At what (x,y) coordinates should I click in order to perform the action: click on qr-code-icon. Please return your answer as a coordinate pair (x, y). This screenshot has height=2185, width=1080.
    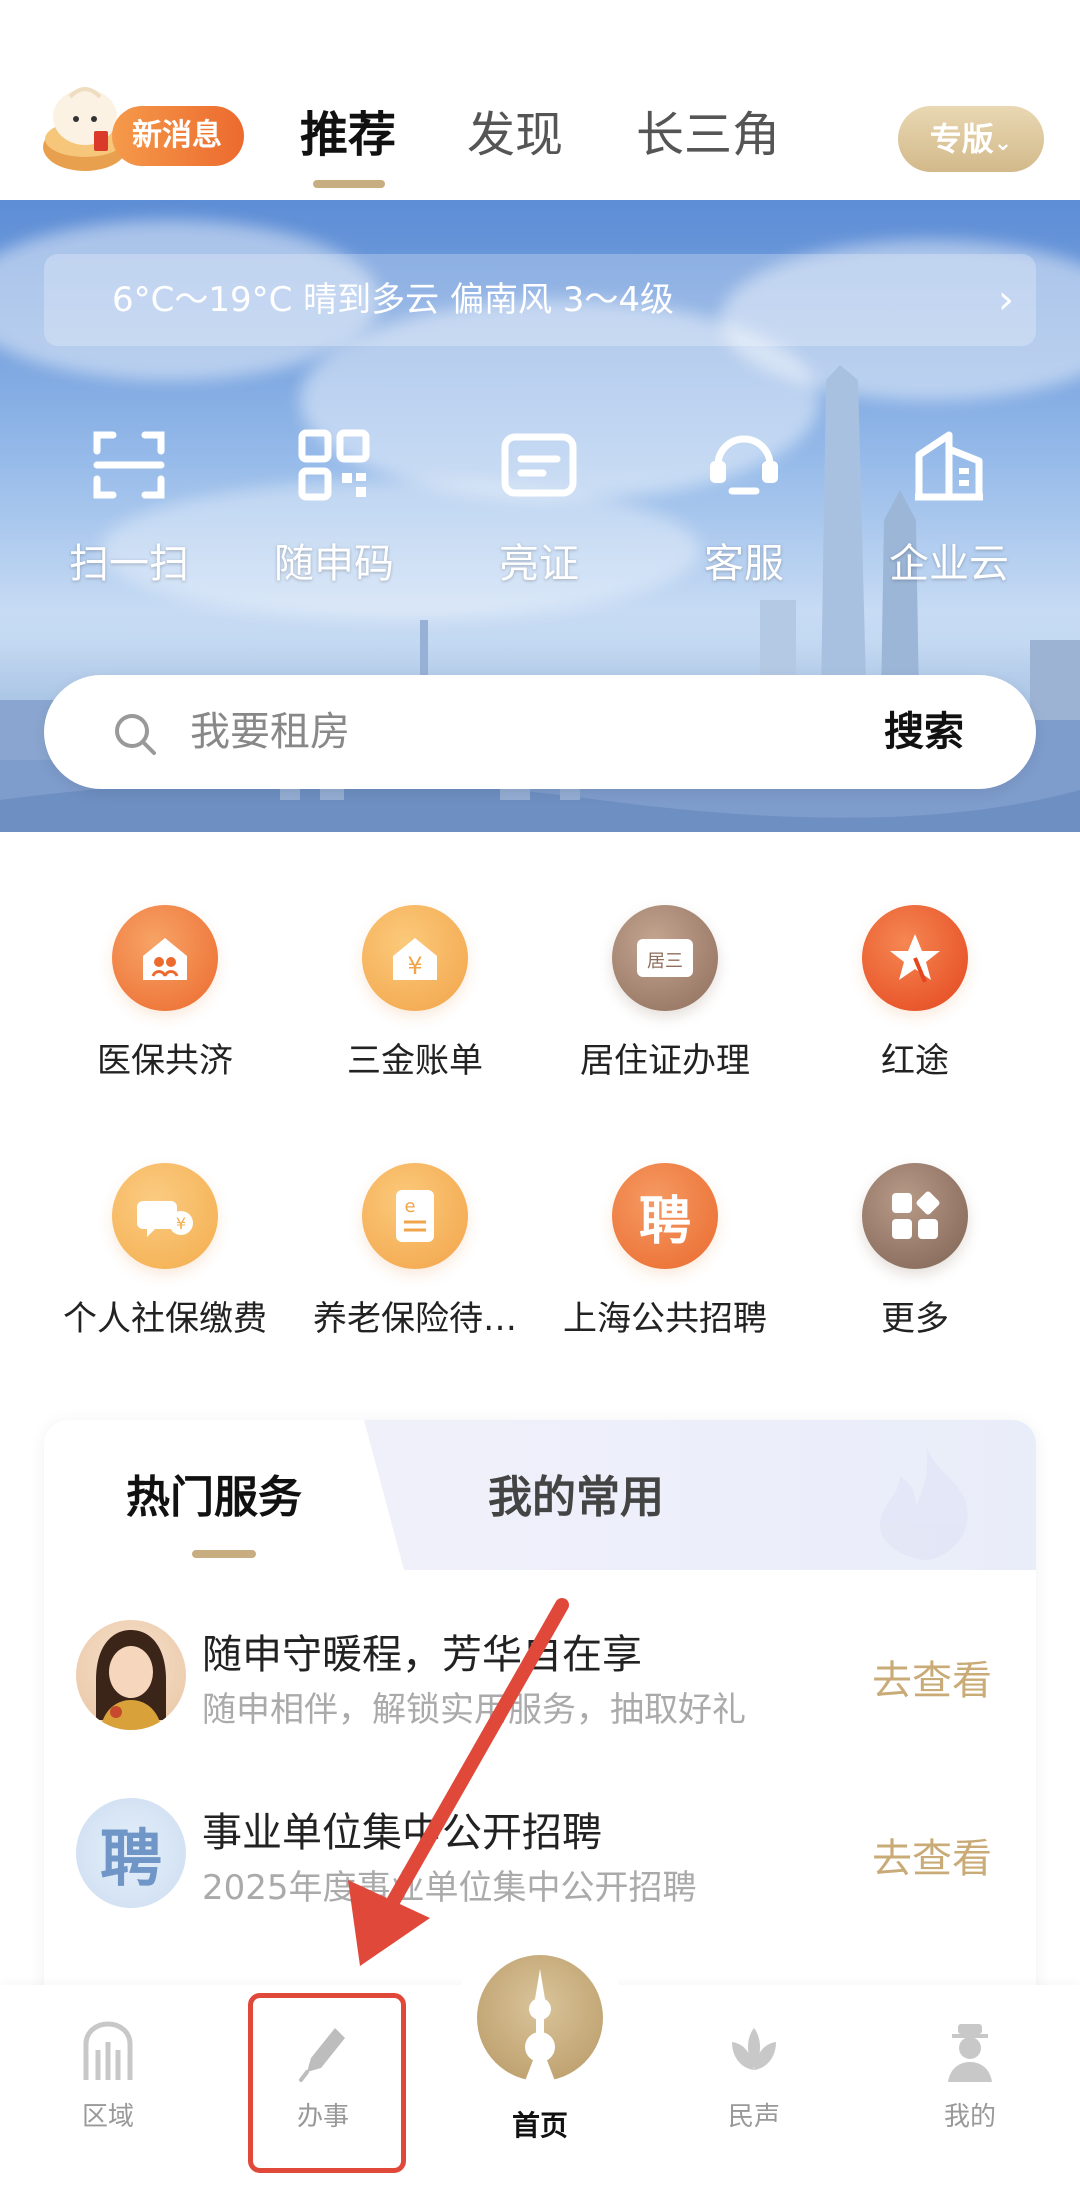
    Looking at the image, I should click on (334, 465).